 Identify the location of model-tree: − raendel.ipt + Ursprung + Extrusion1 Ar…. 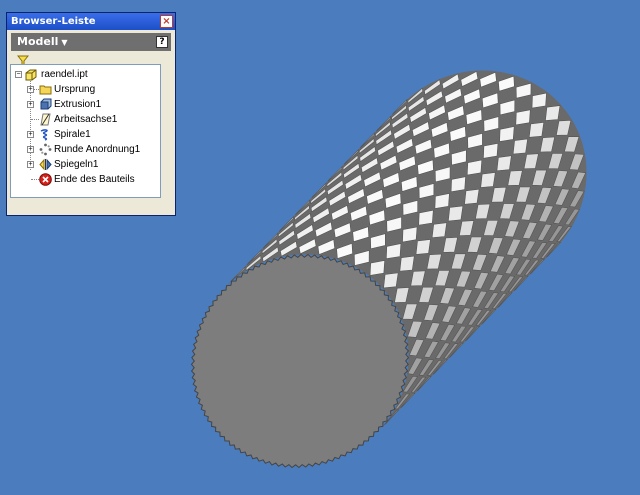
(85, 131).